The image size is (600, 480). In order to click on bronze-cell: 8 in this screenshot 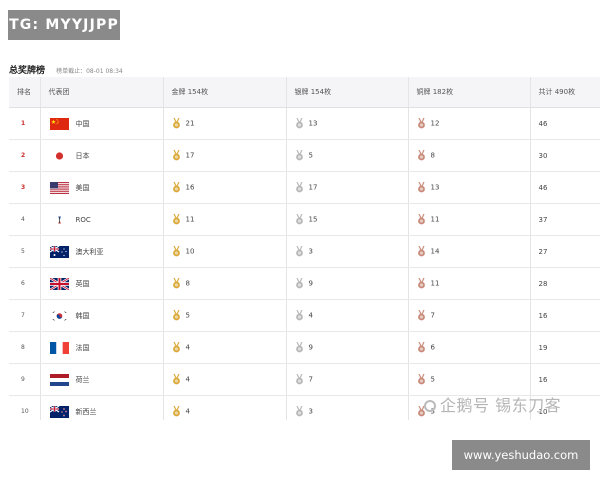, I will do `click(469, 155)`.